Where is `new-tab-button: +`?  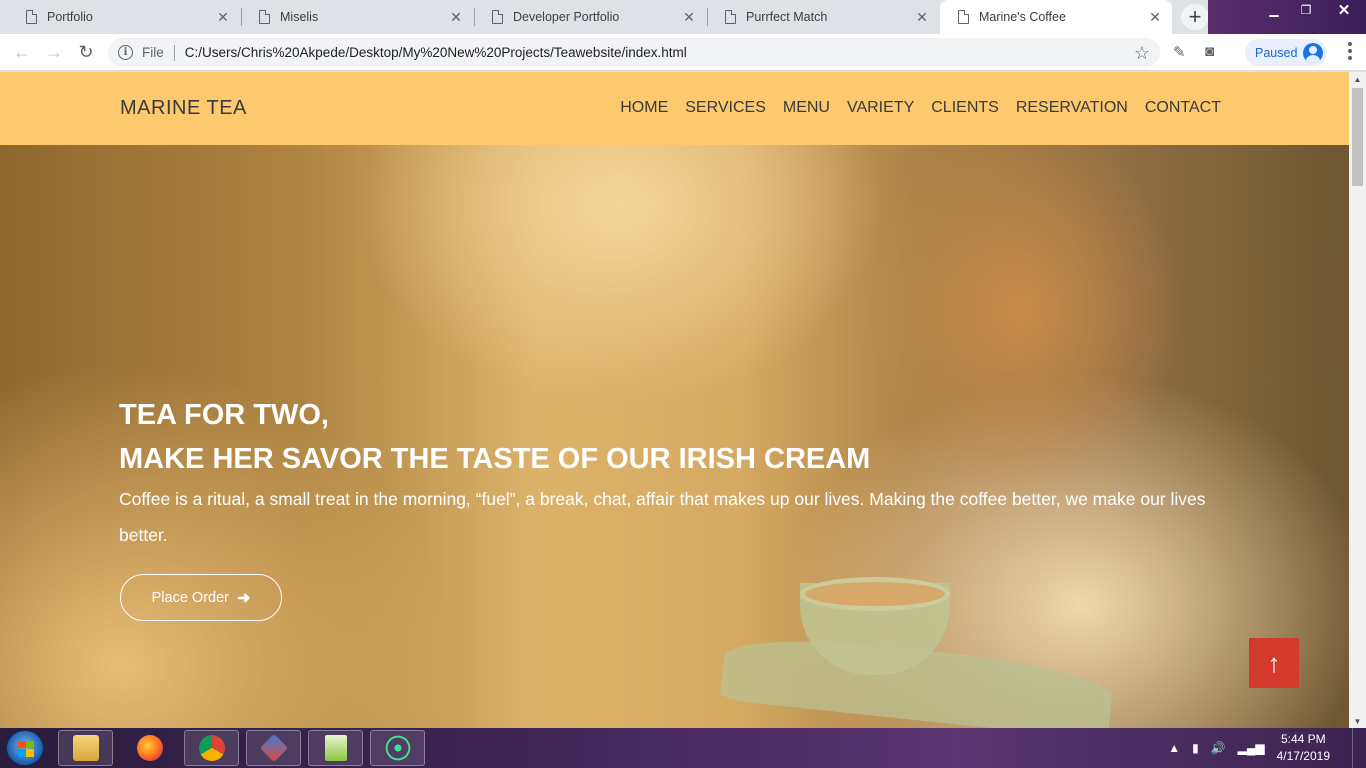
new-tab-button: + is located at coordinates (1195, 17).